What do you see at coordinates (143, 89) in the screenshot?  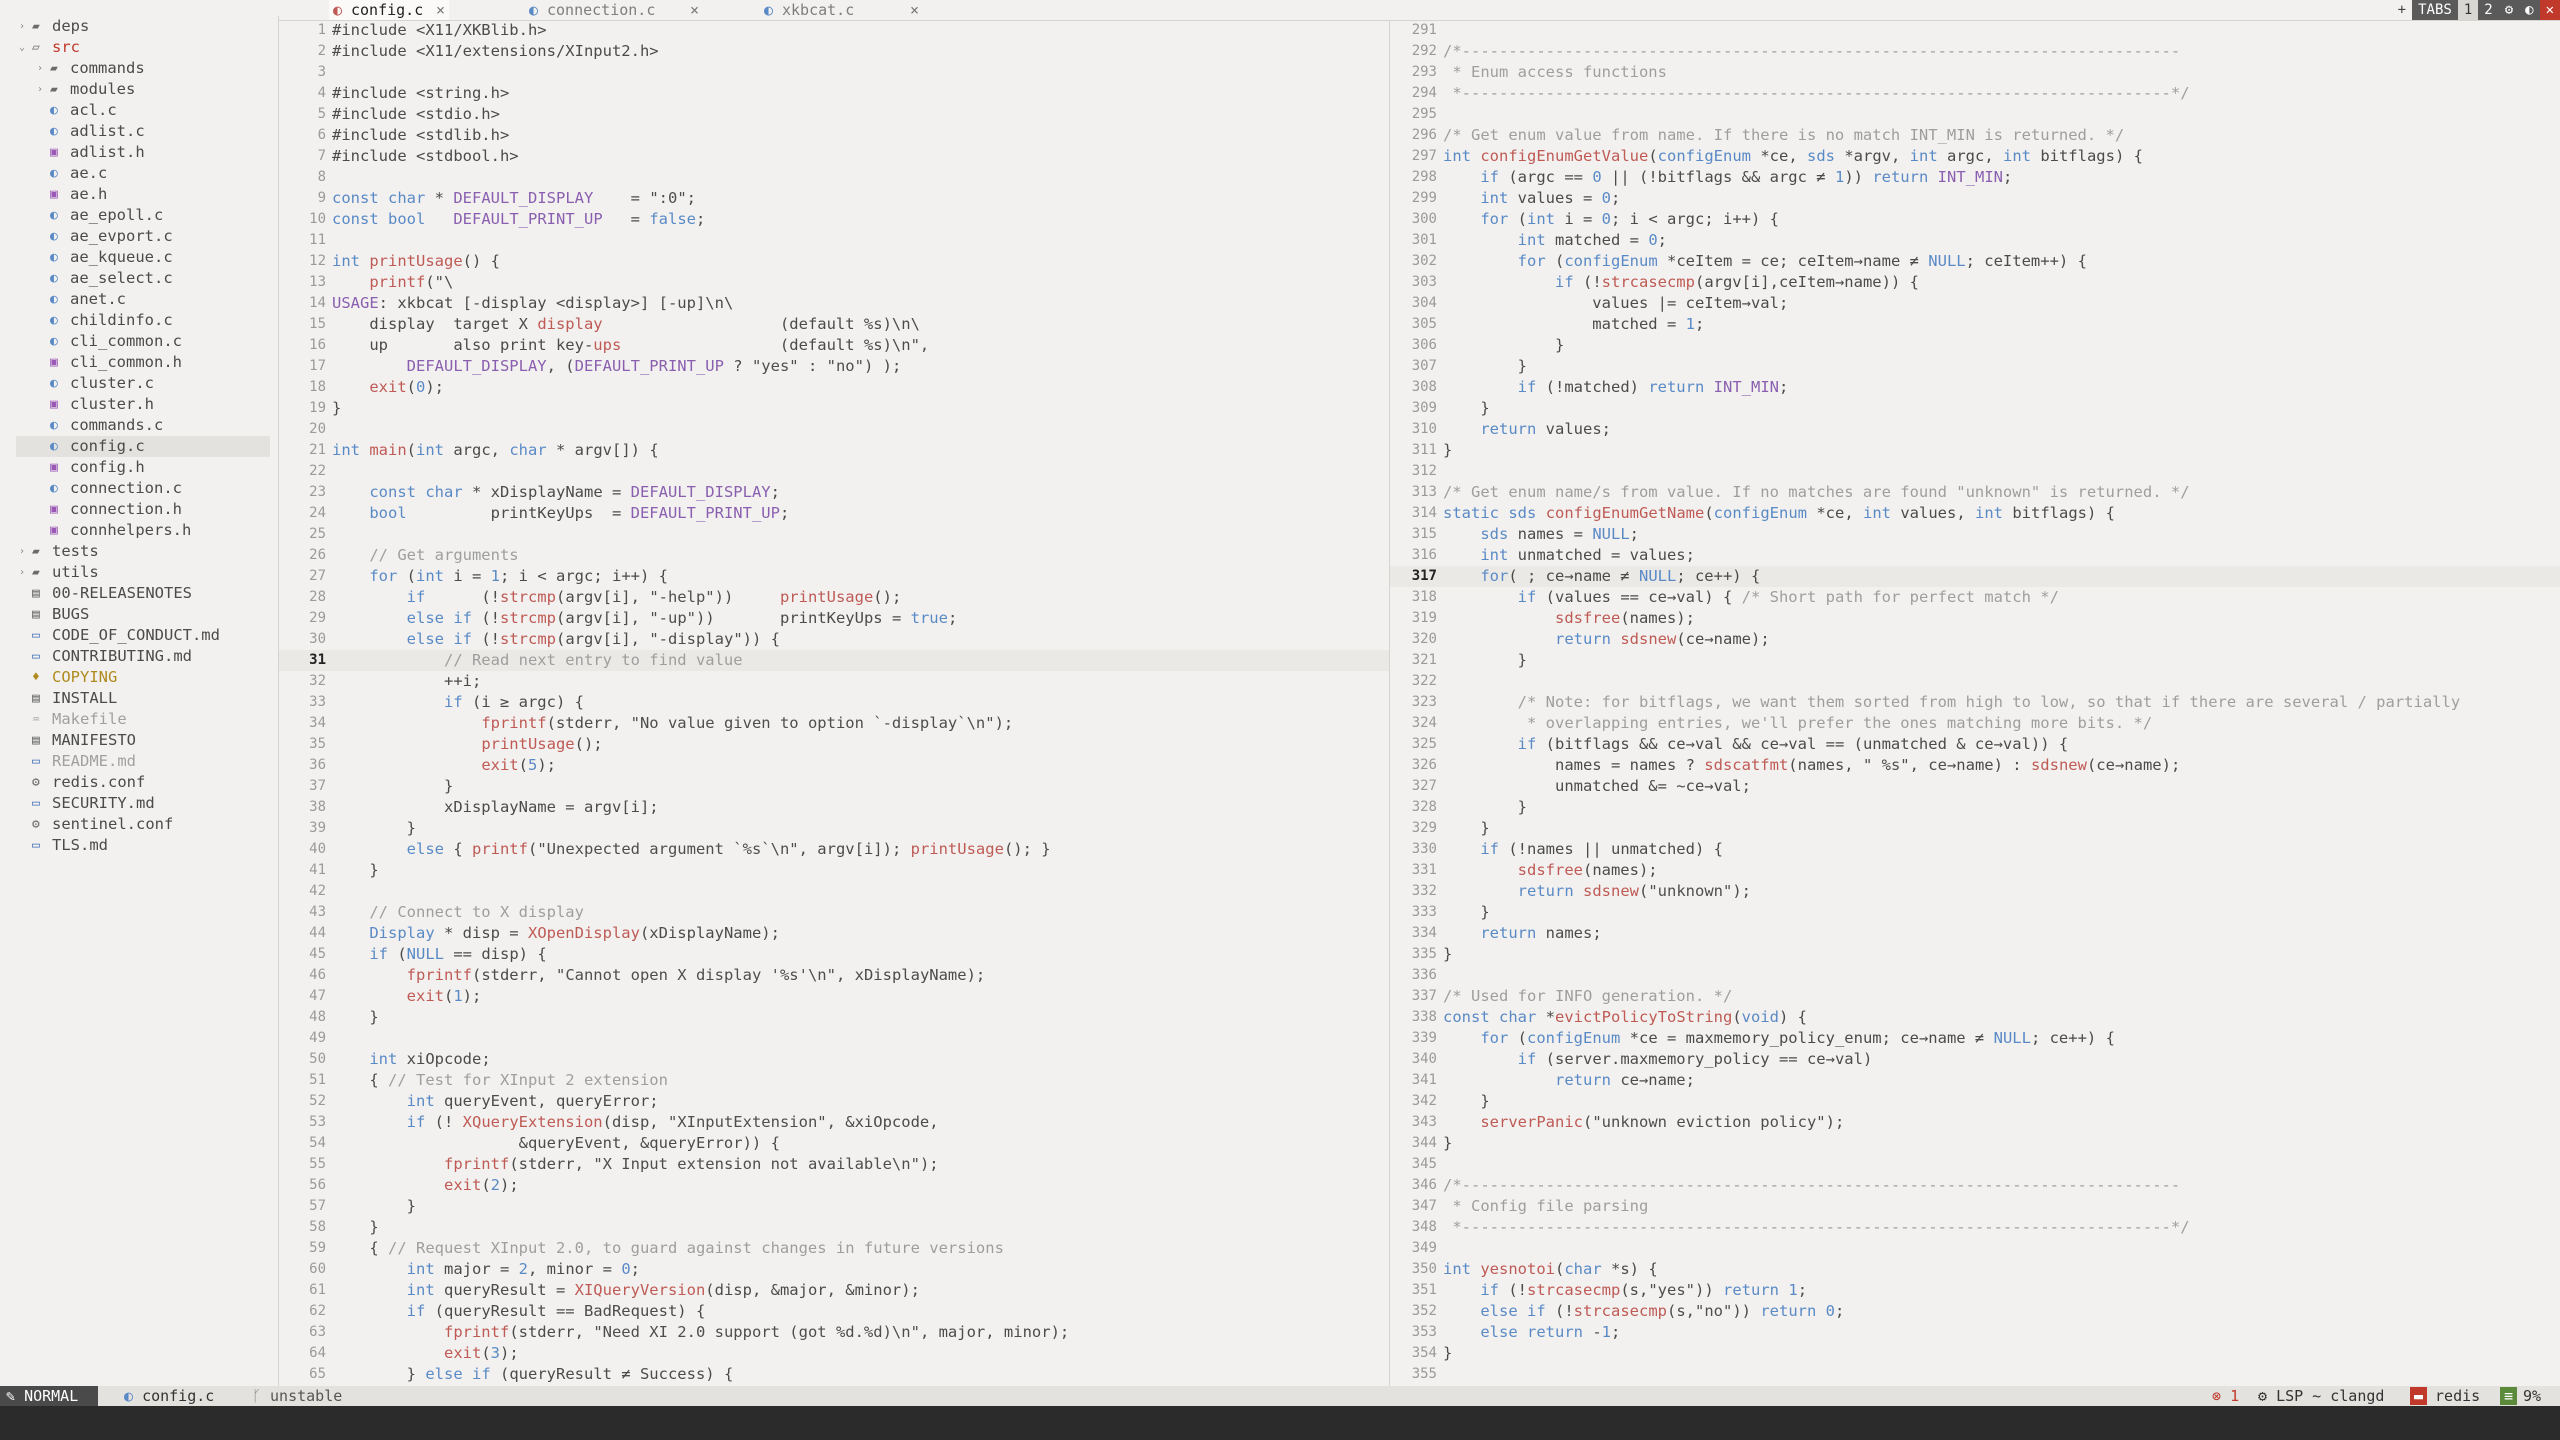 I see `tree-item: › ▰ modules` at bounding box center [143, 89].